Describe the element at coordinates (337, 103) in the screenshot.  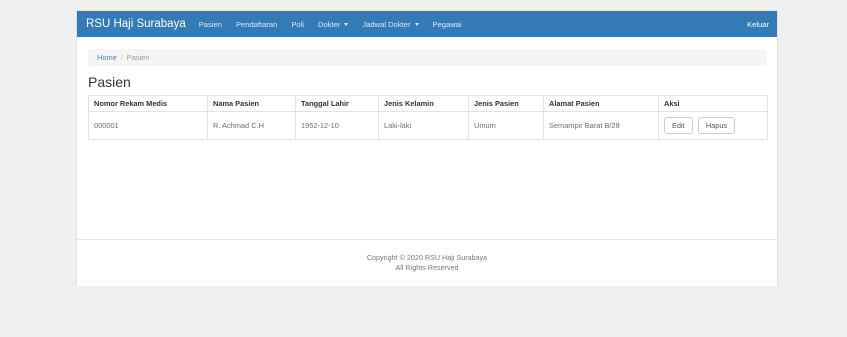
I see `column-header: Tanggal Lahir` at that location.